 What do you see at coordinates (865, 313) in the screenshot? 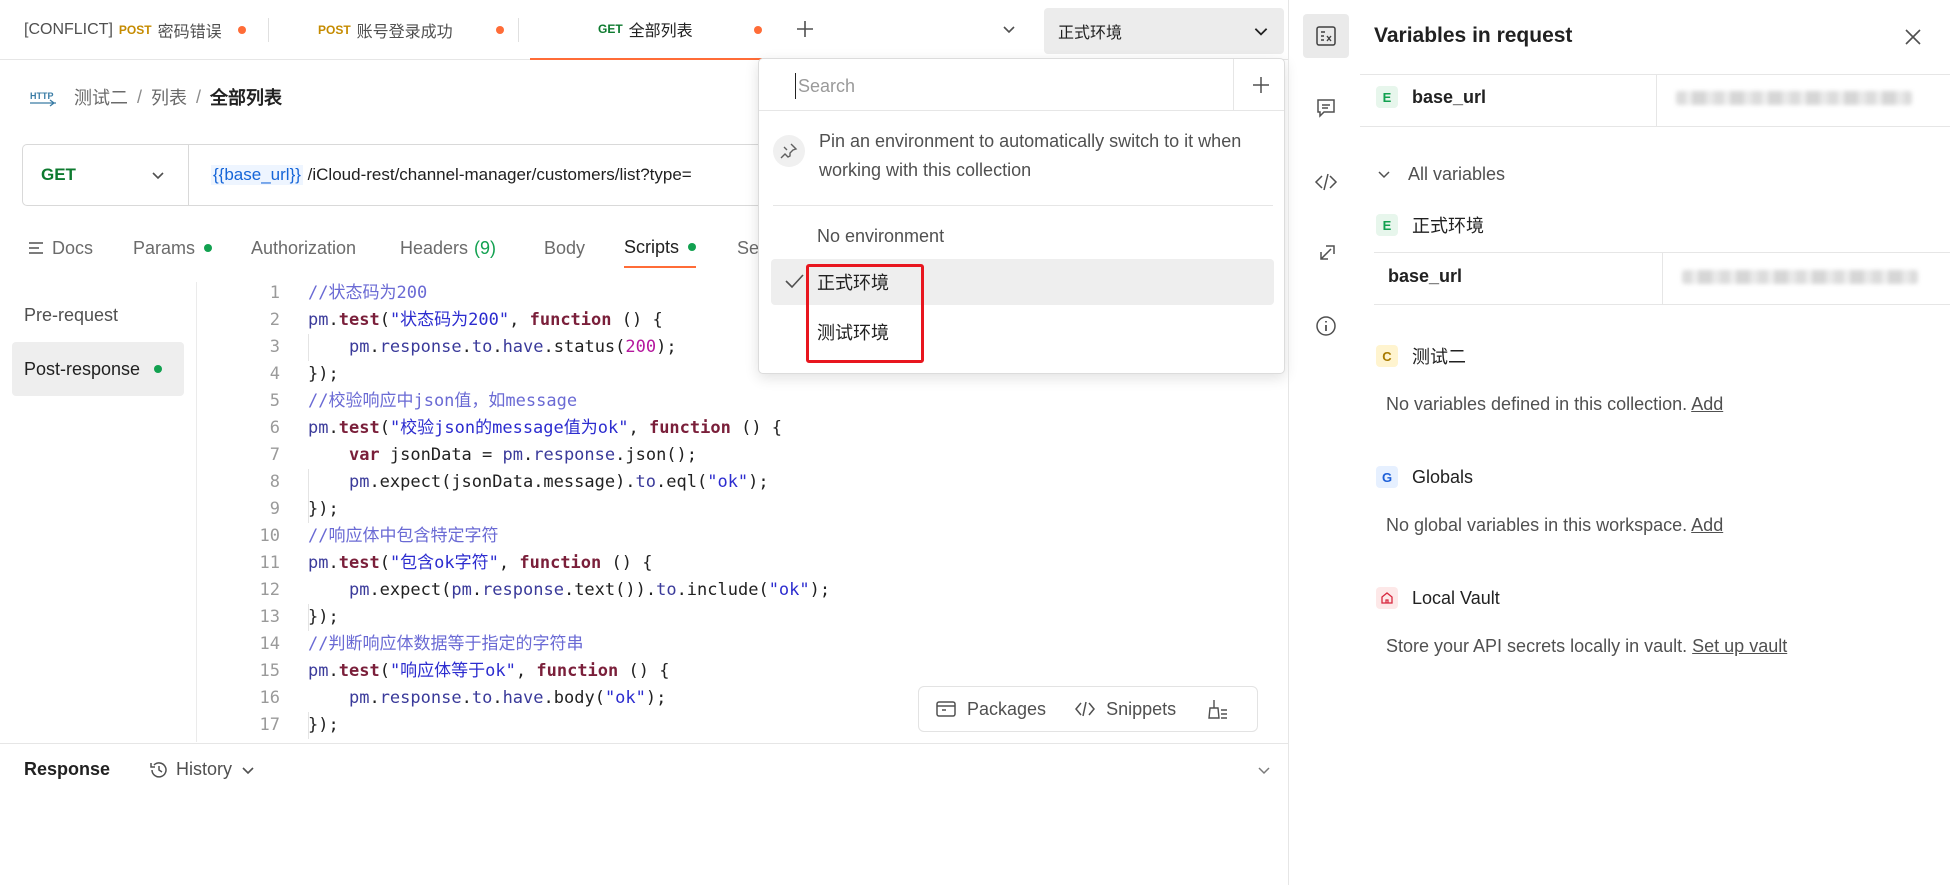
I see `annotation-highlight-box` at bounding box center [865, 313].